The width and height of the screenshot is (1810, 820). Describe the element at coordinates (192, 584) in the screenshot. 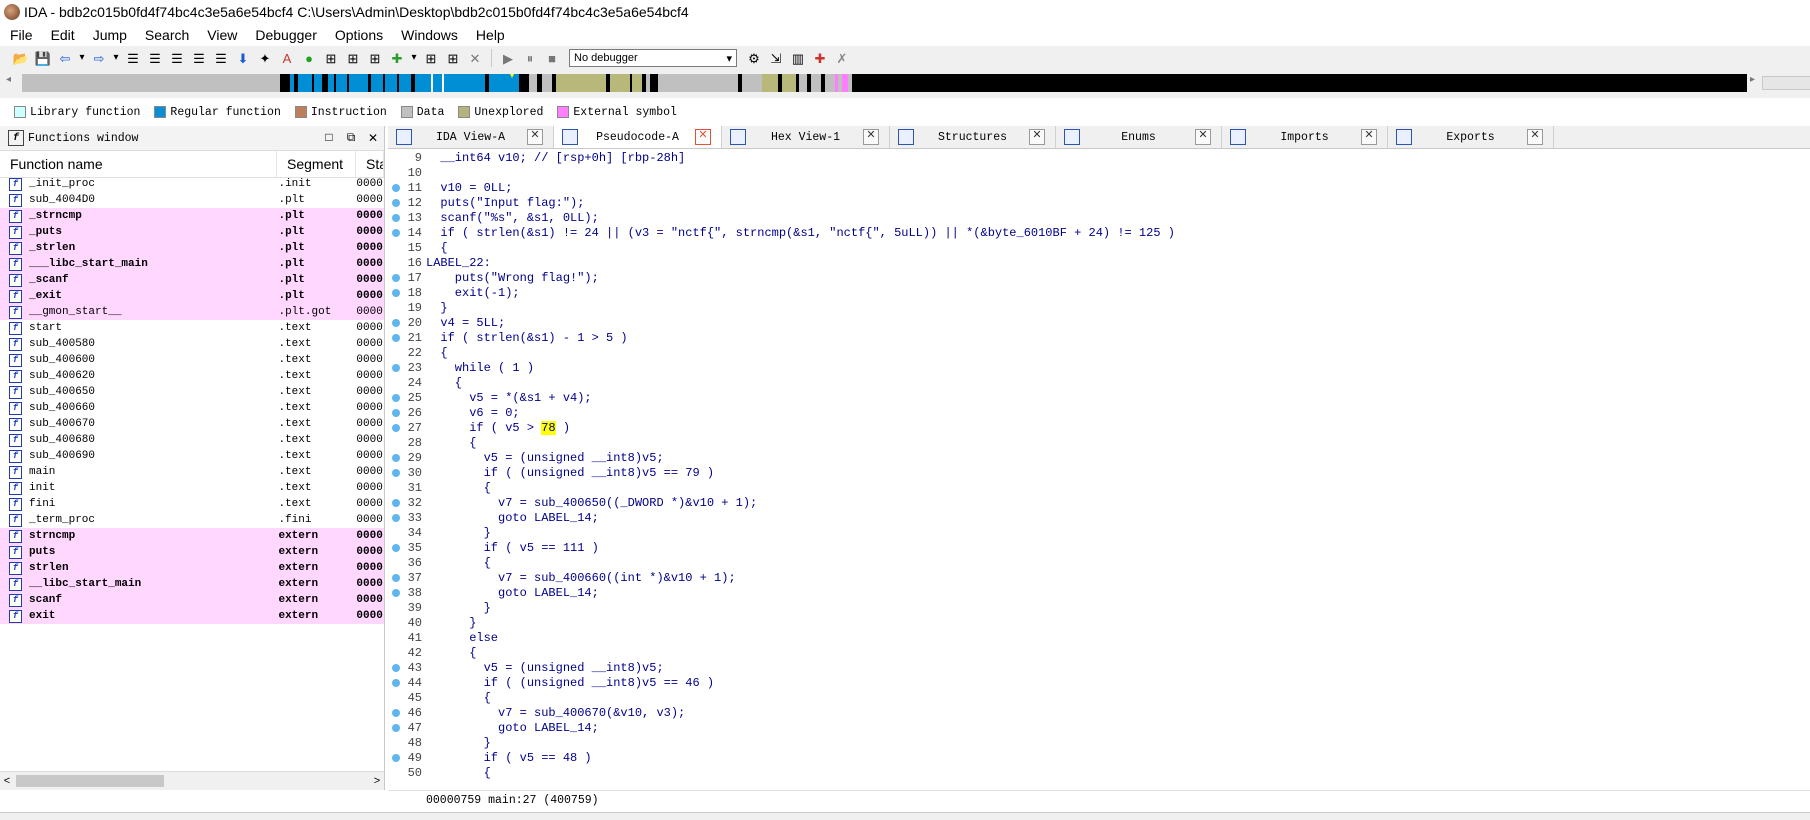

I see `function-row: f __libc_start_main extern 0000` at that location.